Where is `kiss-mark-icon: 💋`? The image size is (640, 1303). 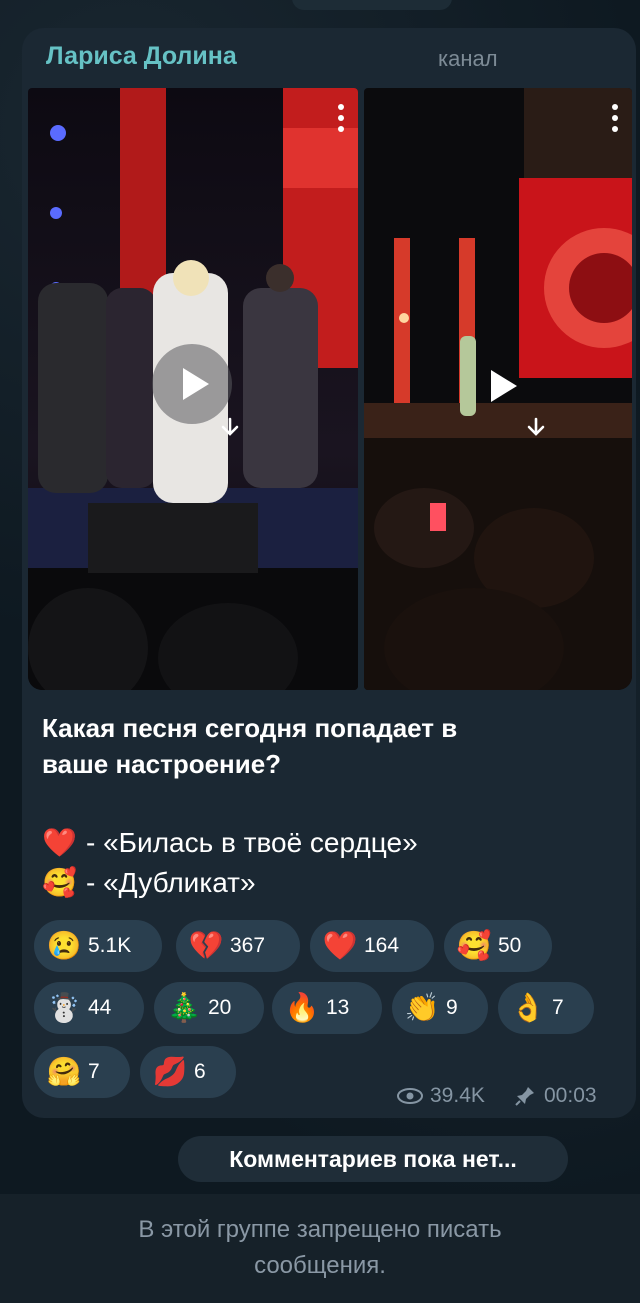
kiss-mark-icon: 💋 is located at coordinates (170, 1071).